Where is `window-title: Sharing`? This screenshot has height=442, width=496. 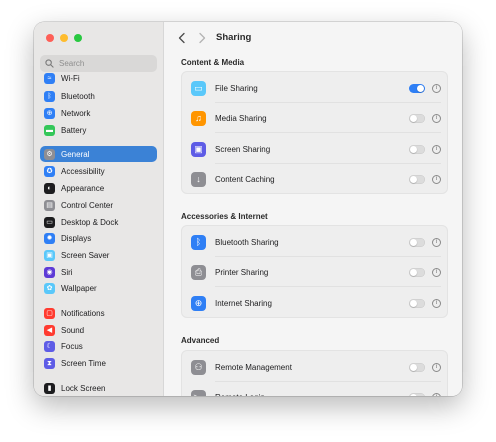
window-title: Sharing is located at coordinates (234, 37).